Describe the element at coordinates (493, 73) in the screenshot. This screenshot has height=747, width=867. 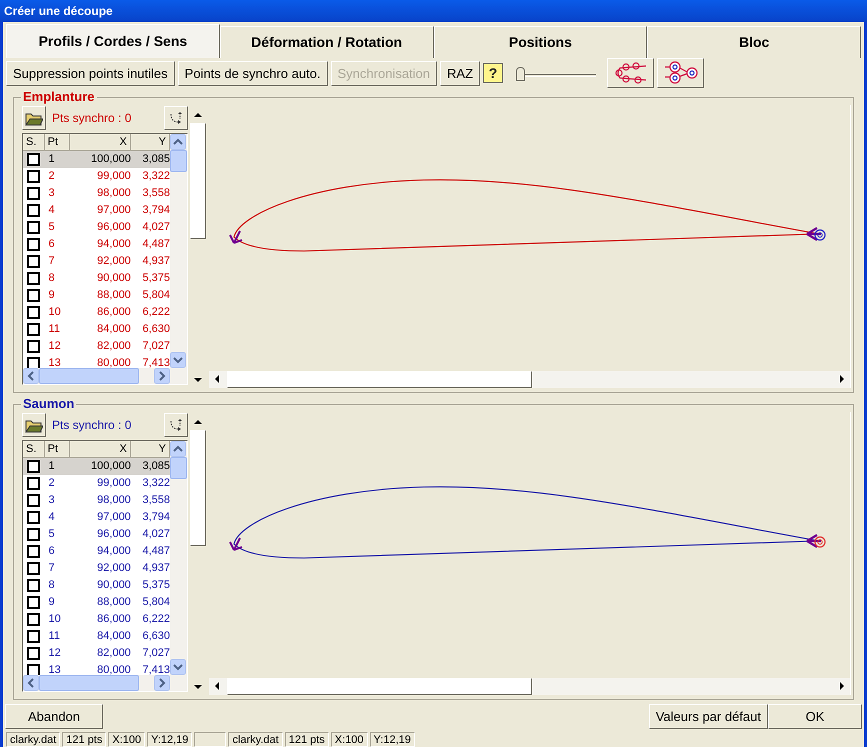
I see `help-button: ?` at that location.